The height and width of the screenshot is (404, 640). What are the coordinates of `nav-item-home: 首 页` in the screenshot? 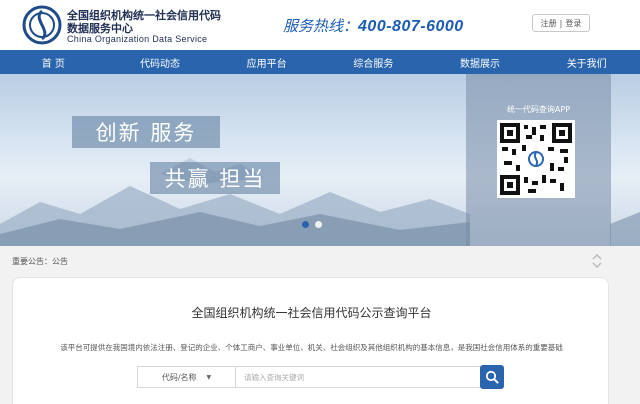 It's located at (53, 62).